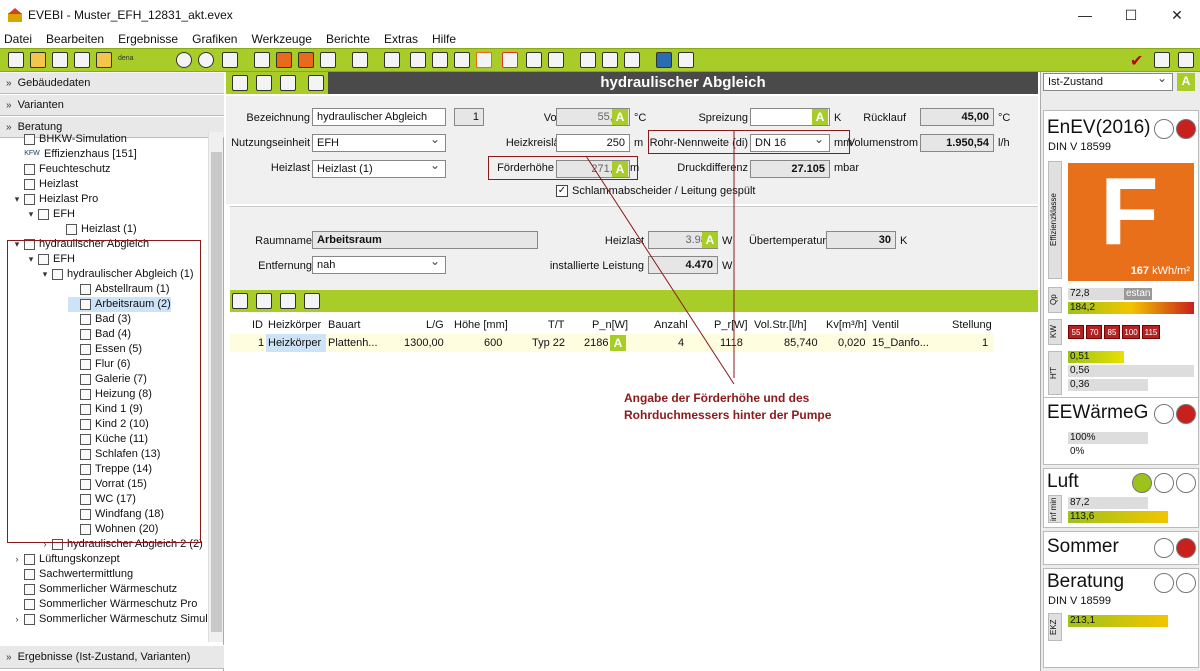 This screenshot has height=671, width=1200. Describe the element at coordinates (462, 60) in the screenshot. I see `table-icon` at that location.